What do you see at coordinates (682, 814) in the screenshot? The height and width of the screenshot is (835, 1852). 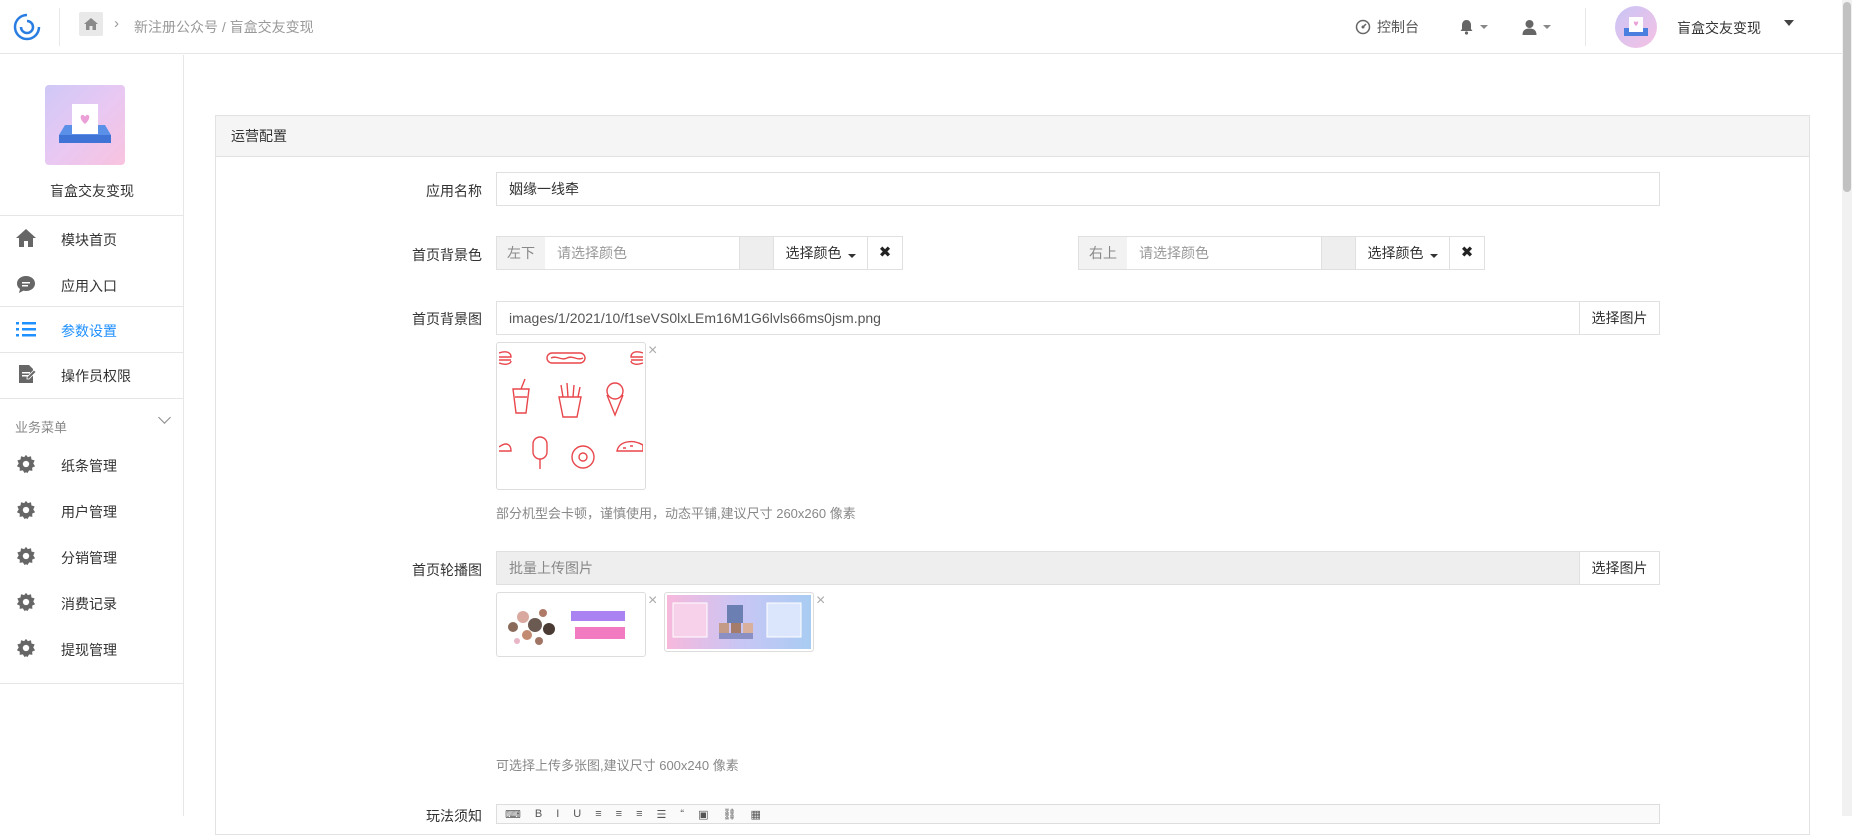 I see `quote-icon: “` at bounding box center [682, 814].